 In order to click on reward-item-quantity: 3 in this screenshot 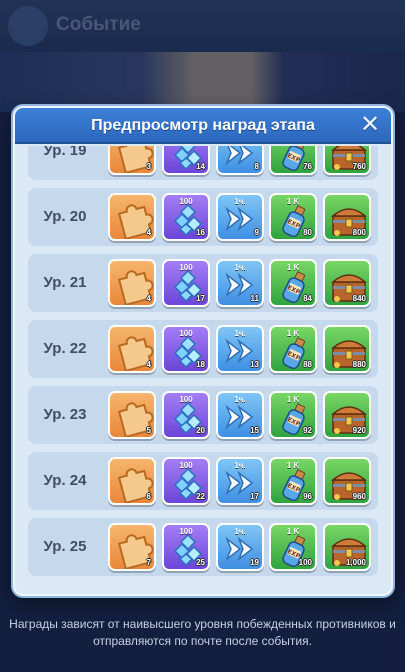, I will do `click(148, 166)`.